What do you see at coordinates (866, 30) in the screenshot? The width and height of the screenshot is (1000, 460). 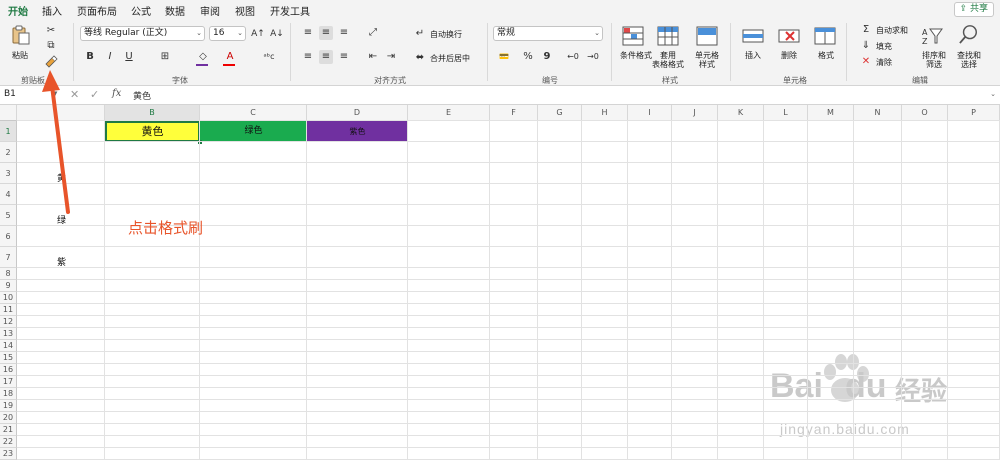 I see `autosum-icon: Σ` at bounding box center [866, 30].